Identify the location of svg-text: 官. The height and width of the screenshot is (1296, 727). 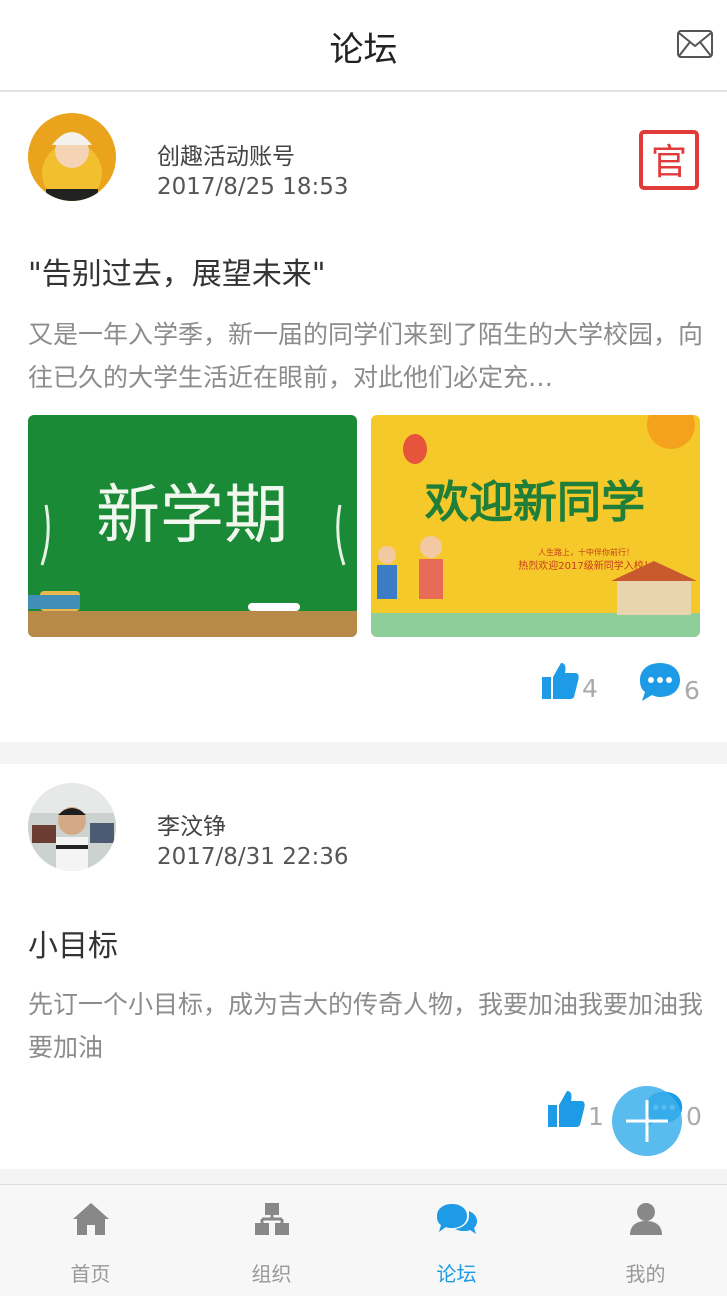
(669, 162).